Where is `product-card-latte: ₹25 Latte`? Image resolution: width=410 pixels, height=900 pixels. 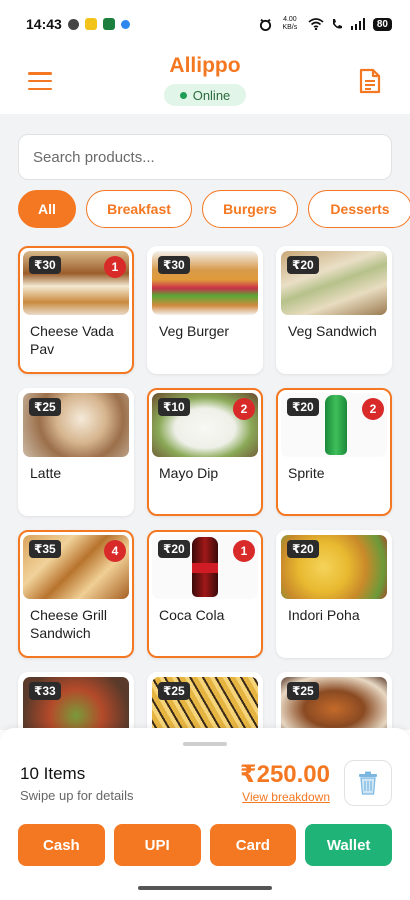
product-card-latte: ₹25 Latte is located at coordinates (76, 452).